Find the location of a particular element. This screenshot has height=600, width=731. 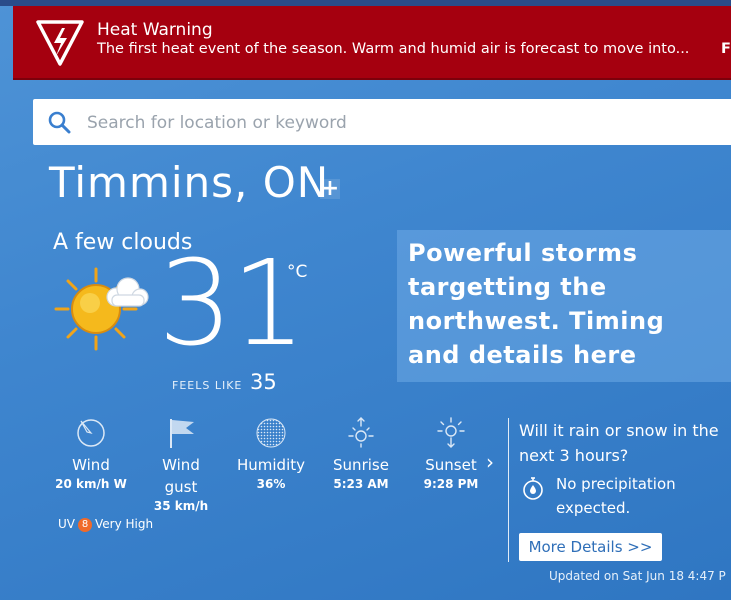

stat-label: Sunrise is located at coordinates (361, 465).